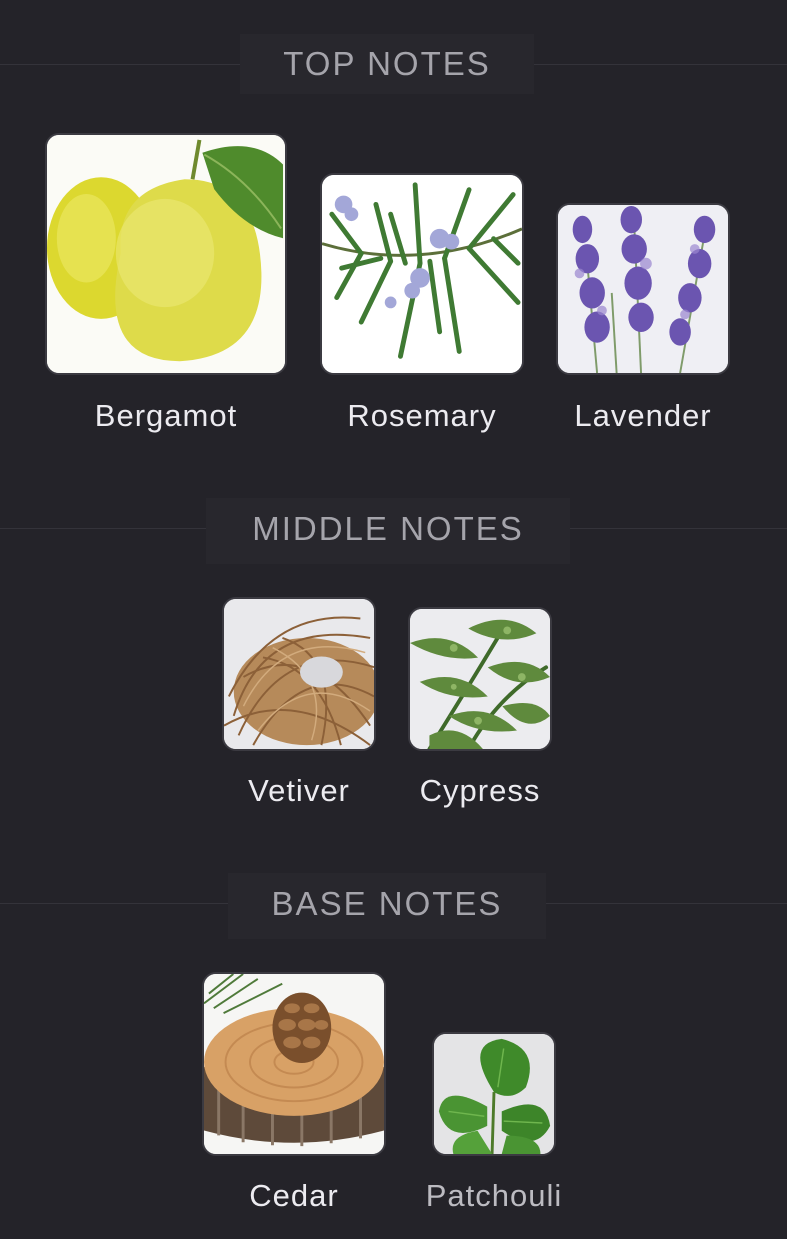 The height and width of the screenshot is (1239, 787). Describe the element at coordinates (422, 415) in the screenshot. I see `note-label-rosemary: Rosemary` at that location.